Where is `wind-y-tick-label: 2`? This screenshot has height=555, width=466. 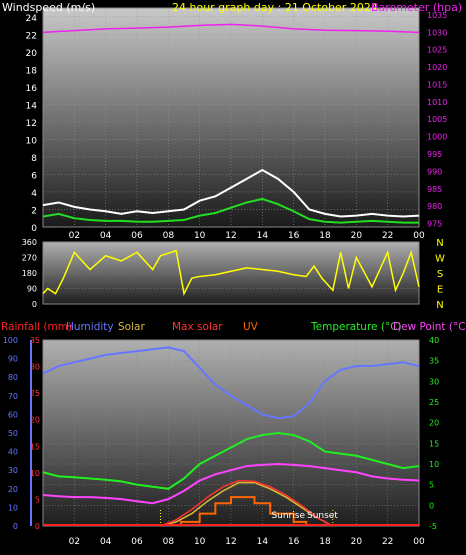 wind-y-tick-label: 2 is located at coordinates (34, 211).